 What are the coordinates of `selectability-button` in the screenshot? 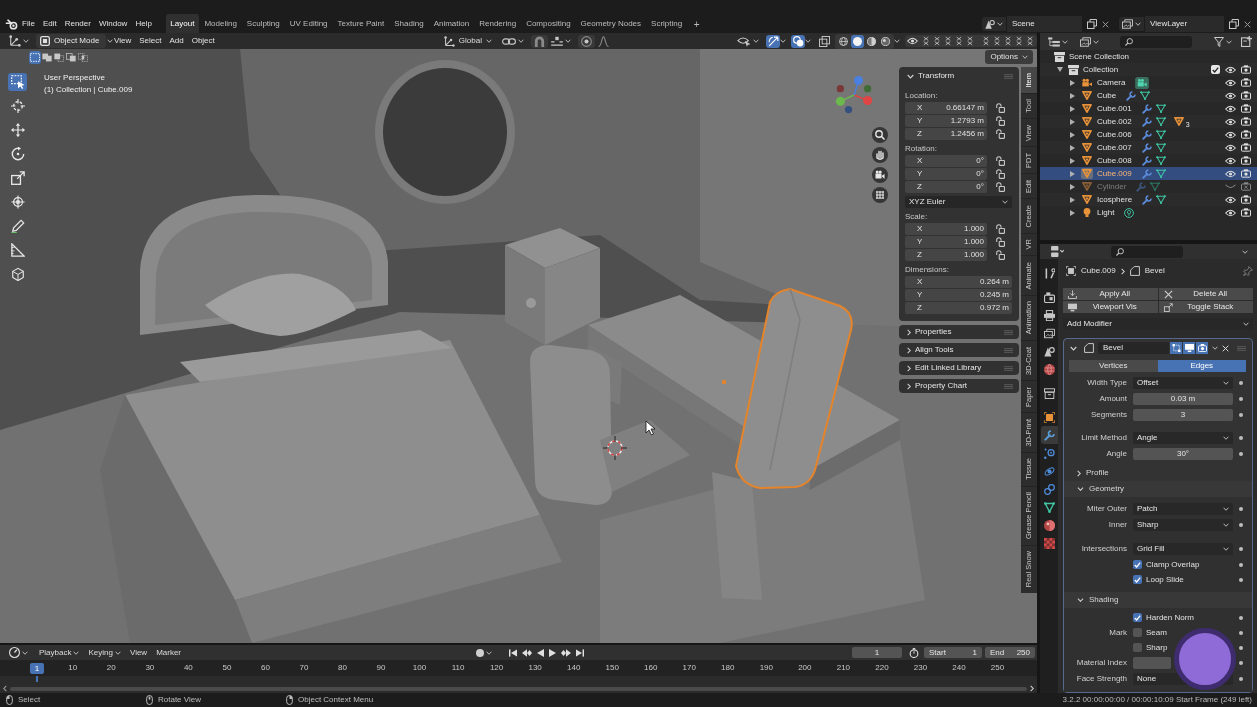 It's located at (748, 41).